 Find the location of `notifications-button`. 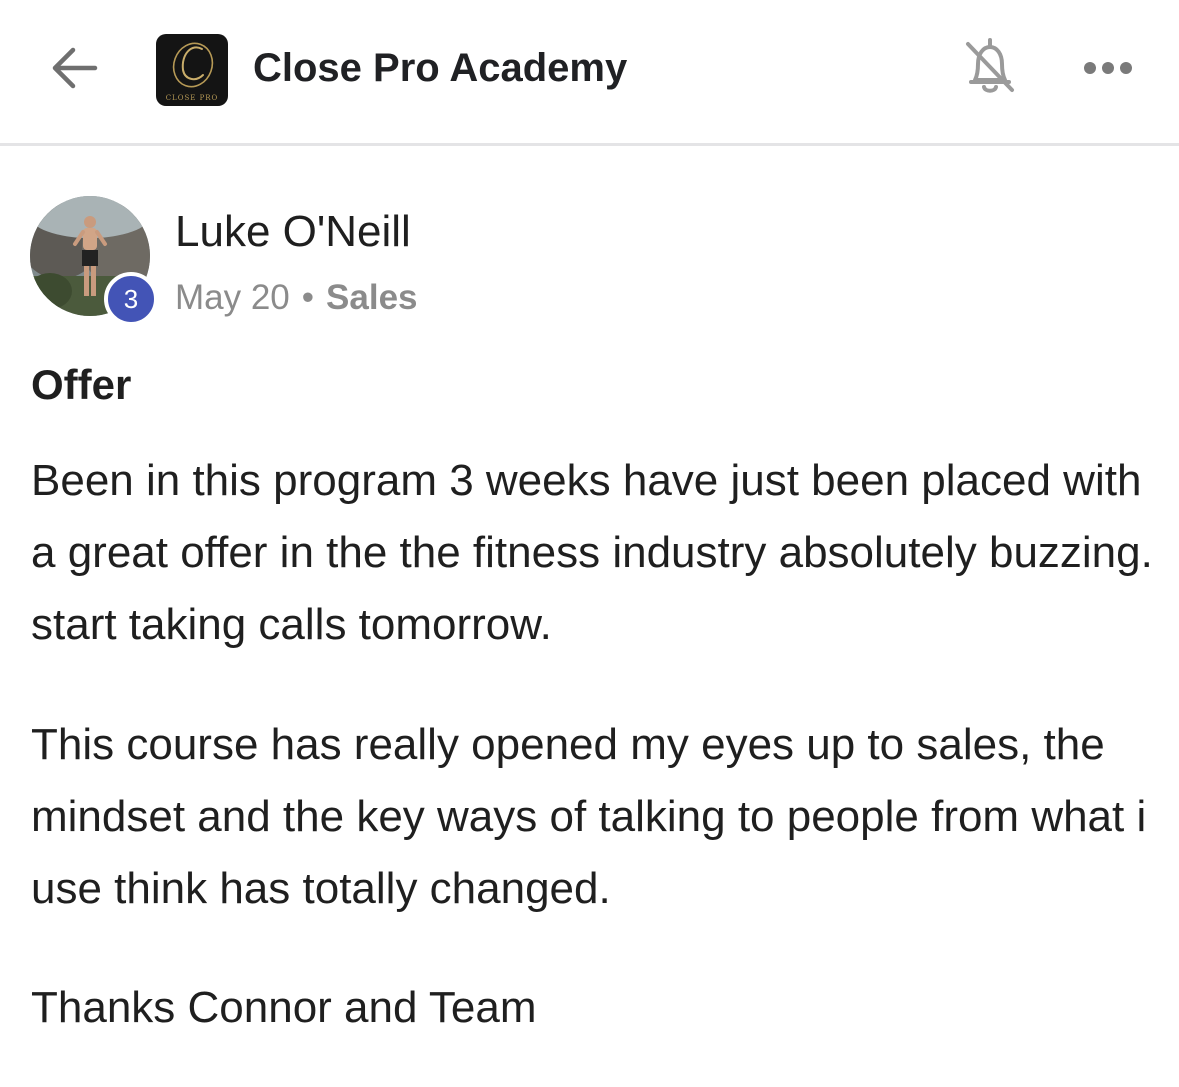

notifications-button is located at coordinates (990, 69).